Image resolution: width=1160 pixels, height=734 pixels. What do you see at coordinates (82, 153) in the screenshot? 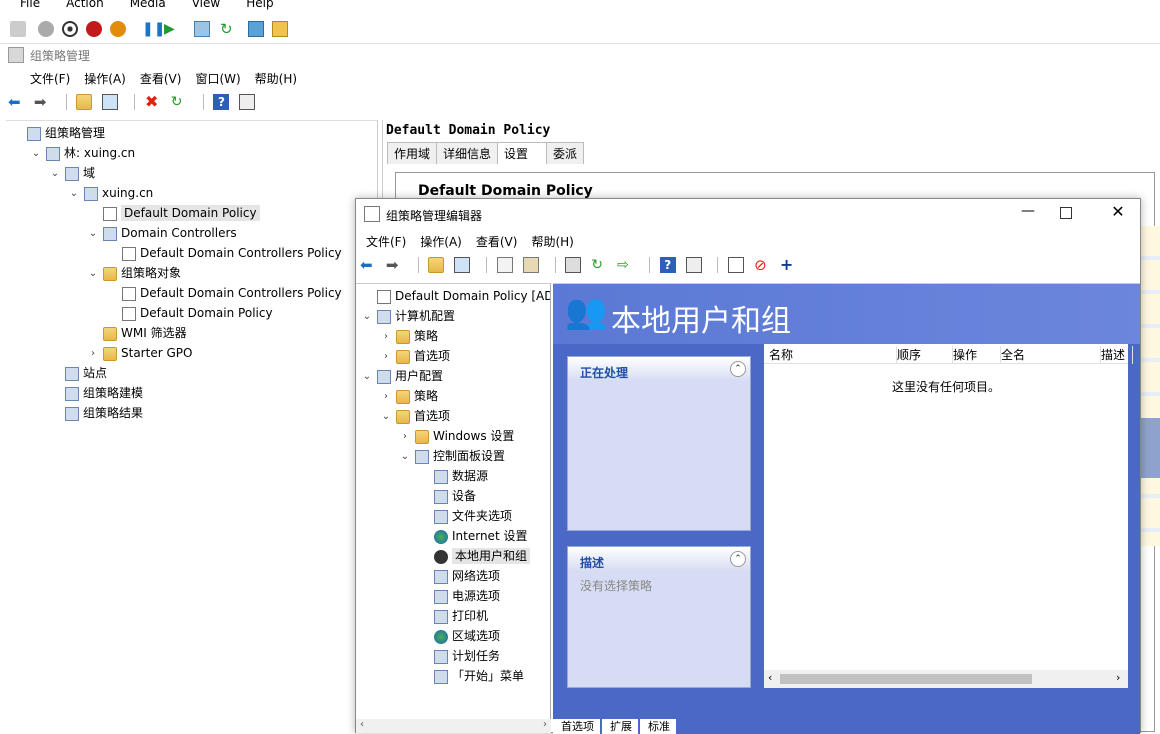
I see `tree-item: ⌄ 林: xuing.cn` at bounding box center [82, 153].